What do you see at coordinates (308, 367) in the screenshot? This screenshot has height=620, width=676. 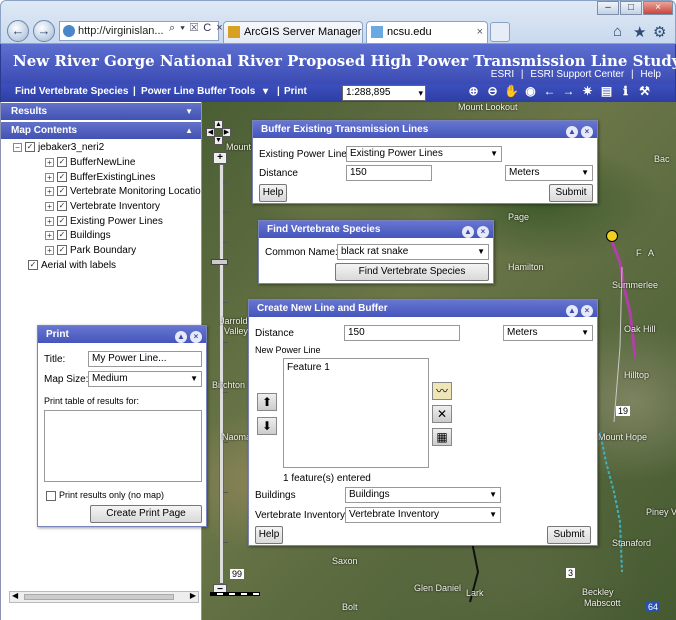 I see `list-item: Feature 1` at bounding box center [308, 367].